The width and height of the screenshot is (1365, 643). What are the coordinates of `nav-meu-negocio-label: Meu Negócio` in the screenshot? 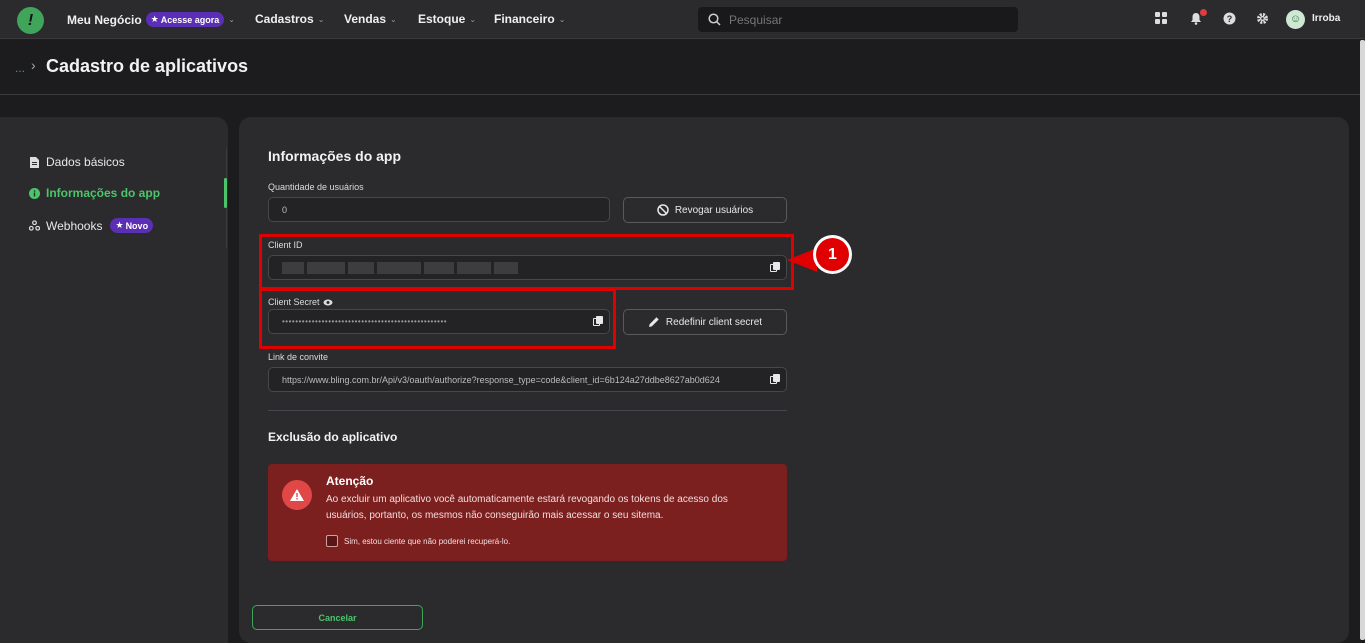 It's located at (104, 19).